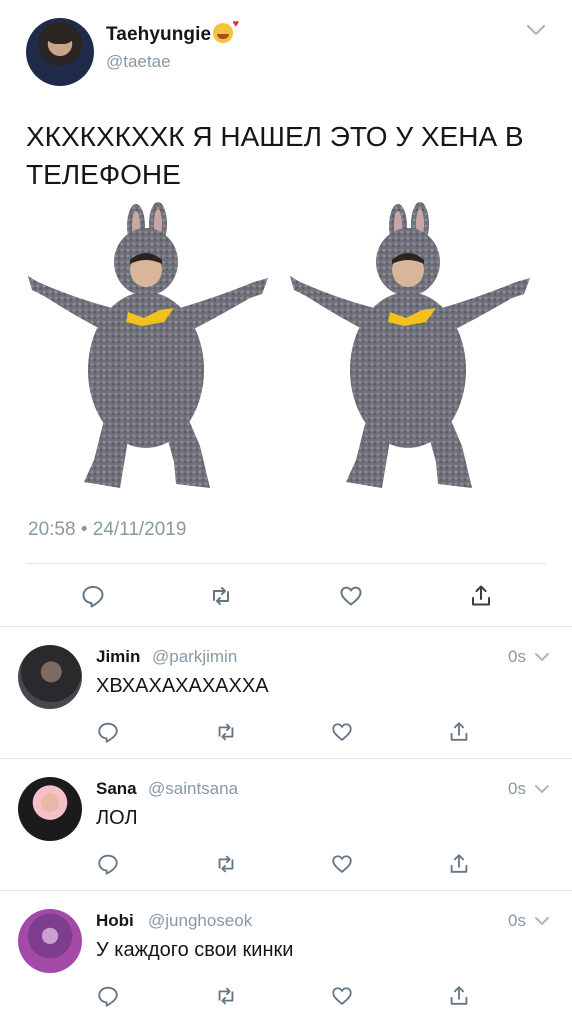 The width and height of the screenshot is (572, 1024). I want to click on divider, so click(286, 563).